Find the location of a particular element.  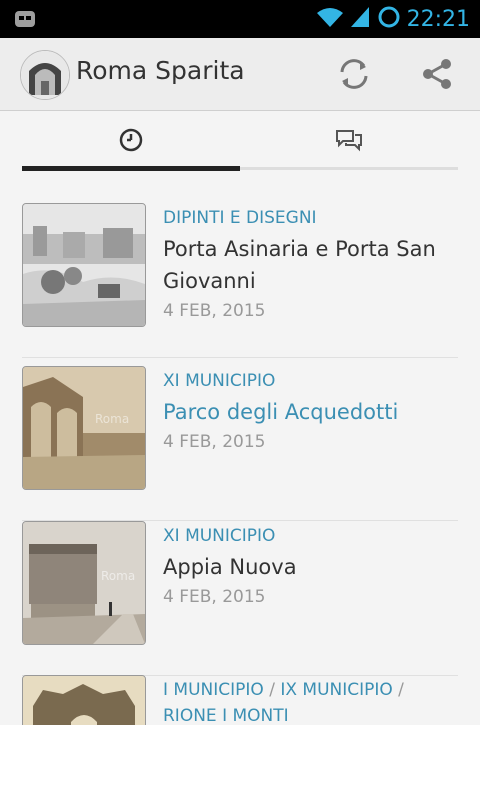

action-bar: Roma Sparita is located at coordinates (240, 74).